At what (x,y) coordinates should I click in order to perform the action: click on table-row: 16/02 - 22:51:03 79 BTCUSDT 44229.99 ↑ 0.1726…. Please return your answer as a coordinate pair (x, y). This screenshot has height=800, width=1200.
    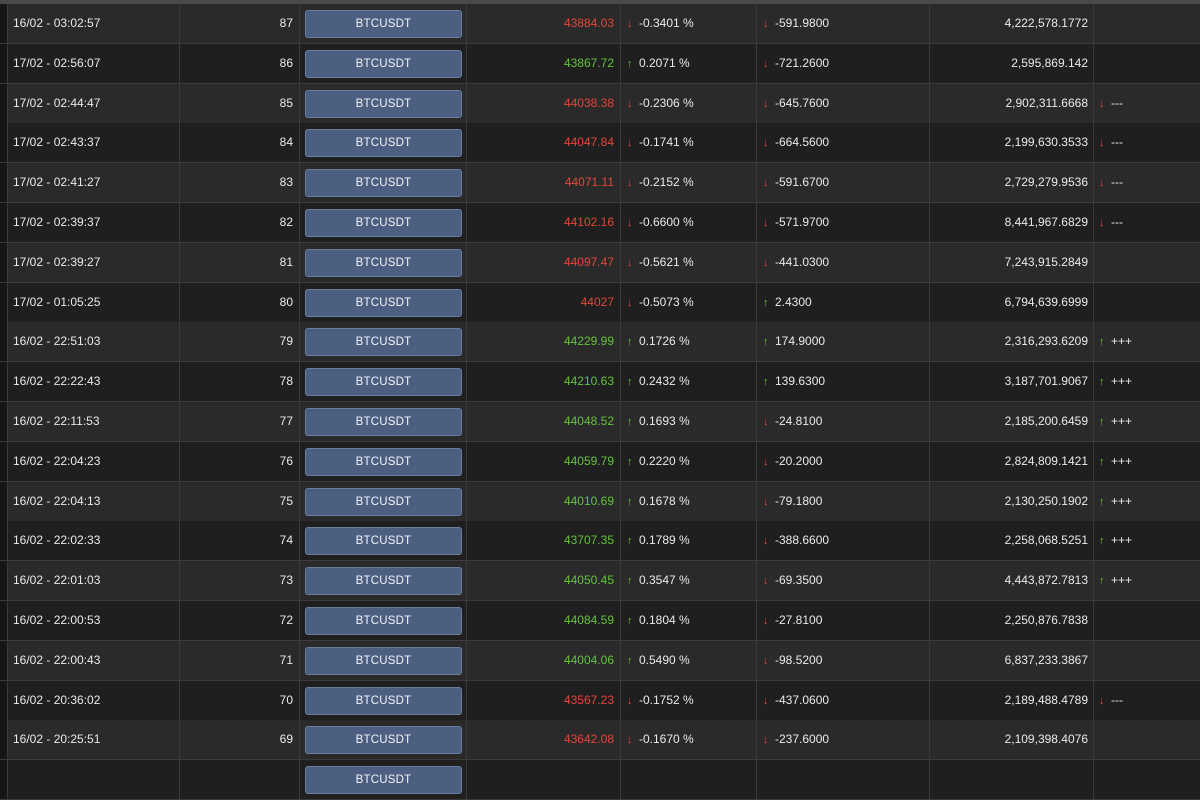
    Looking at the image, I should click on (600, 342).